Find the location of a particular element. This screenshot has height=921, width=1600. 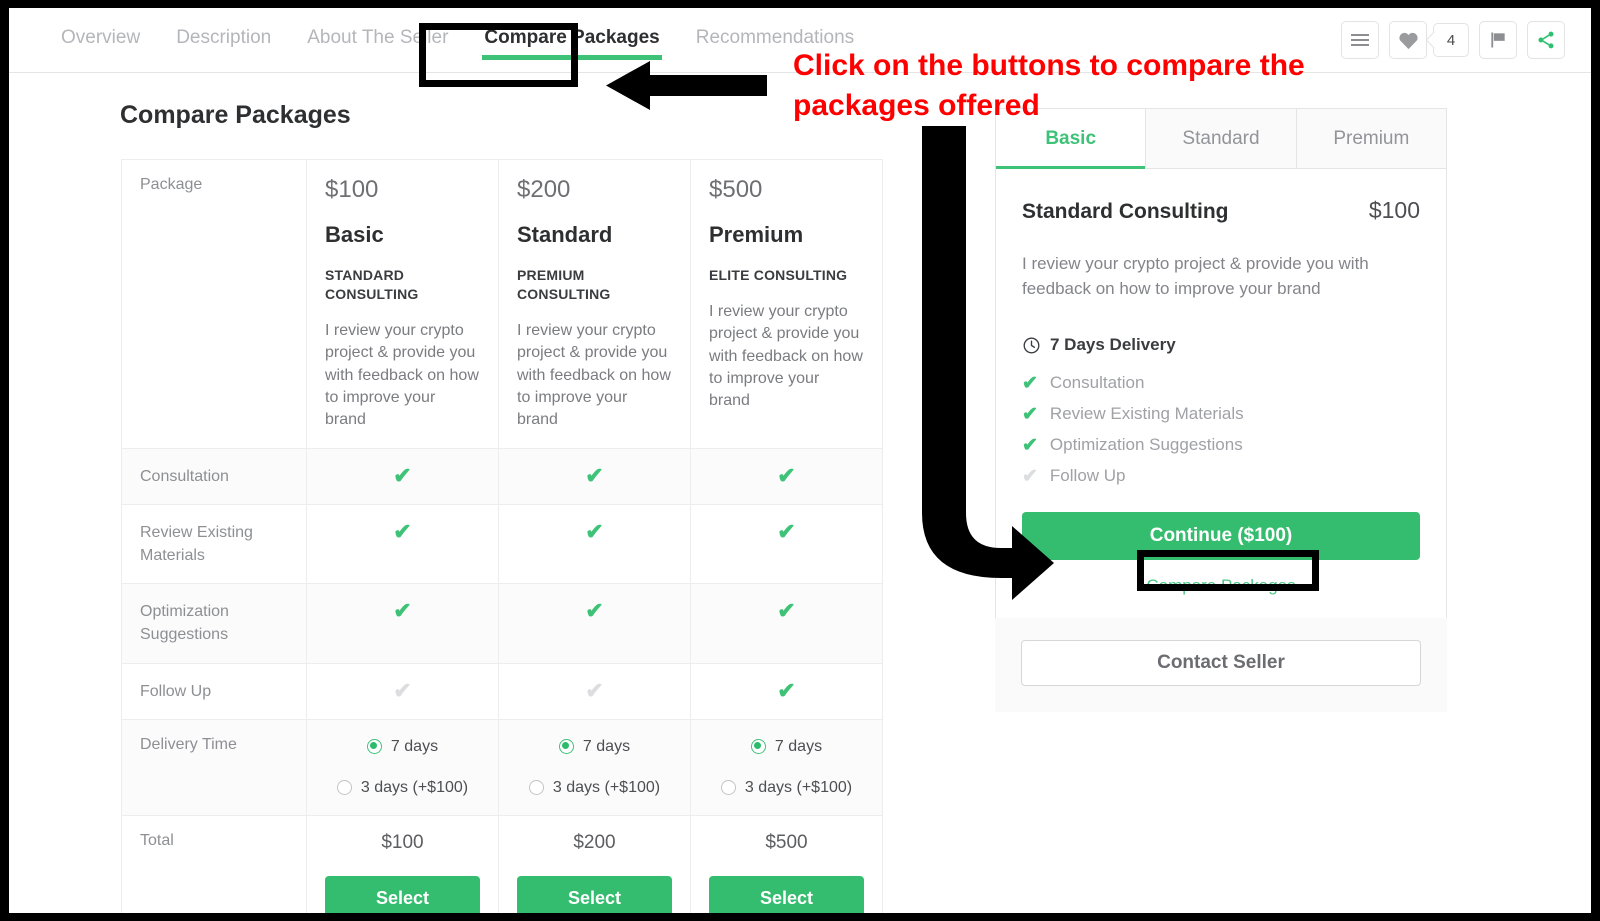

followup-premium: ✔ is located at coordinates (786, 691).